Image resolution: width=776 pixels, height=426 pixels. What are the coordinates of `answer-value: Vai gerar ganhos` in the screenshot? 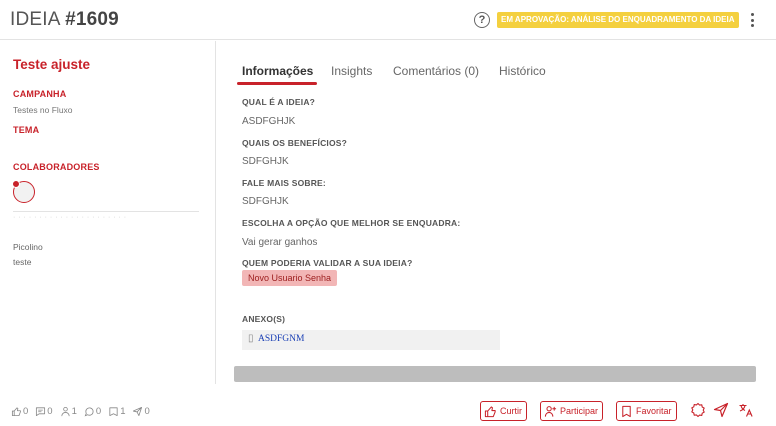 It's located at (280, 242).